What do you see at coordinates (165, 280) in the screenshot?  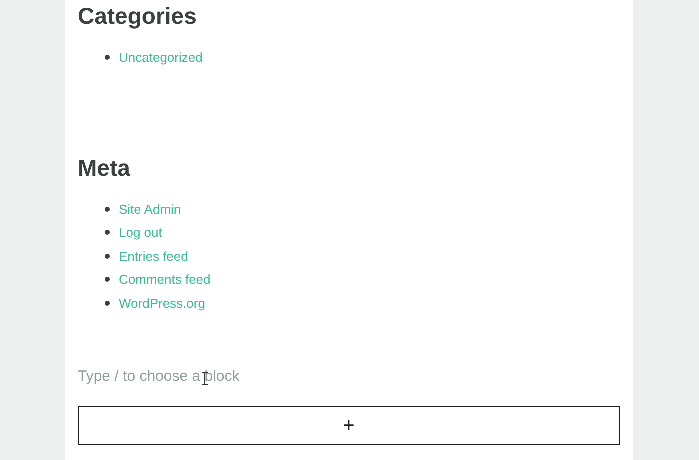 I see `widget-link: Comments feed` at bounding box center [165, 280].